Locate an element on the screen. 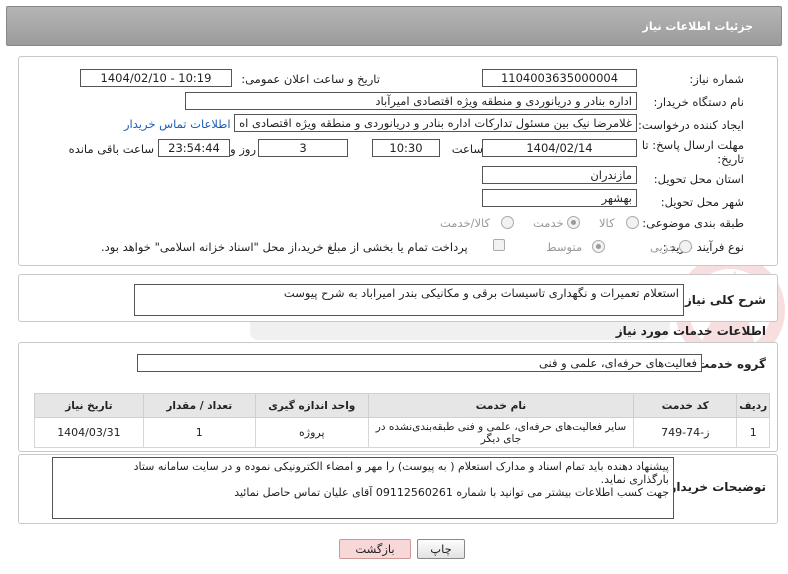 The image size is (788, 574). col-row: ردیف is located at coordinates (753, 405).